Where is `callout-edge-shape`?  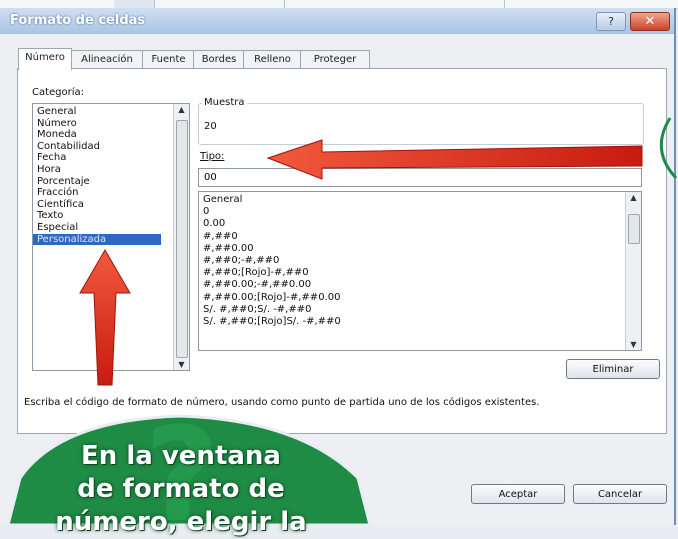 callout-edge-shape is located at coordinates (668, 148).